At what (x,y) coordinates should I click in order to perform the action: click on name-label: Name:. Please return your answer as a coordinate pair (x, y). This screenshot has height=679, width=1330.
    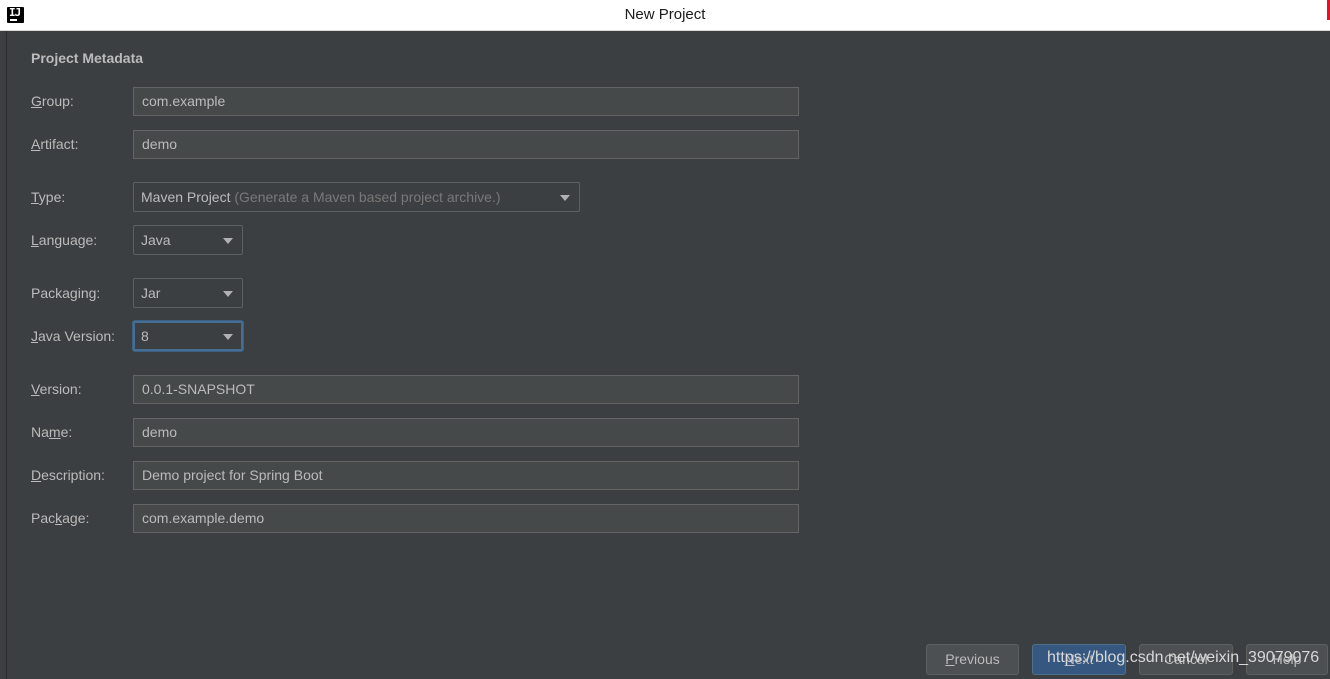
    Looking at the image, I should click on (51, 432).